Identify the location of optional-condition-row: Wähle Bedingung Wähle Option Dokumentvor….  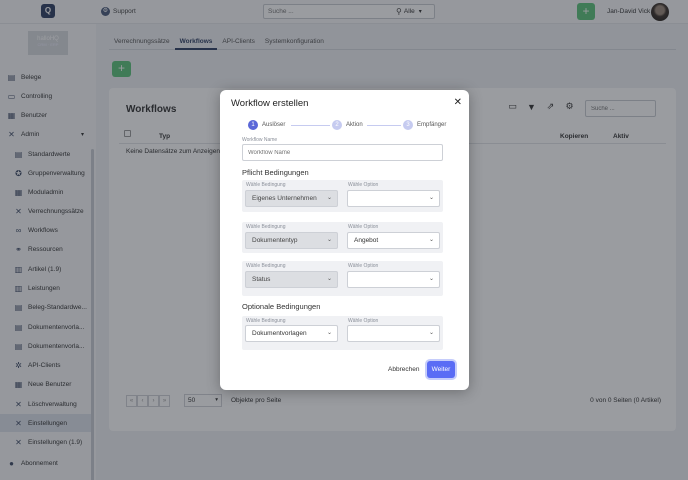
(342, 333).